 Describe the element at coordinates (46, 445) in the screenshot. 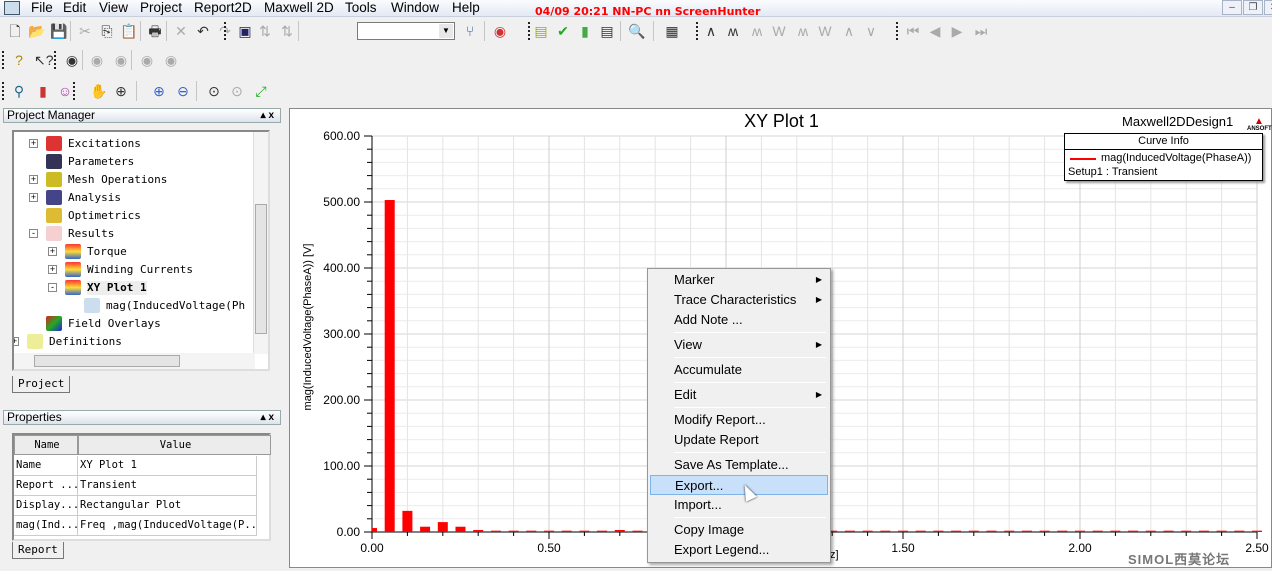

I see `column-header: Name` at that location.